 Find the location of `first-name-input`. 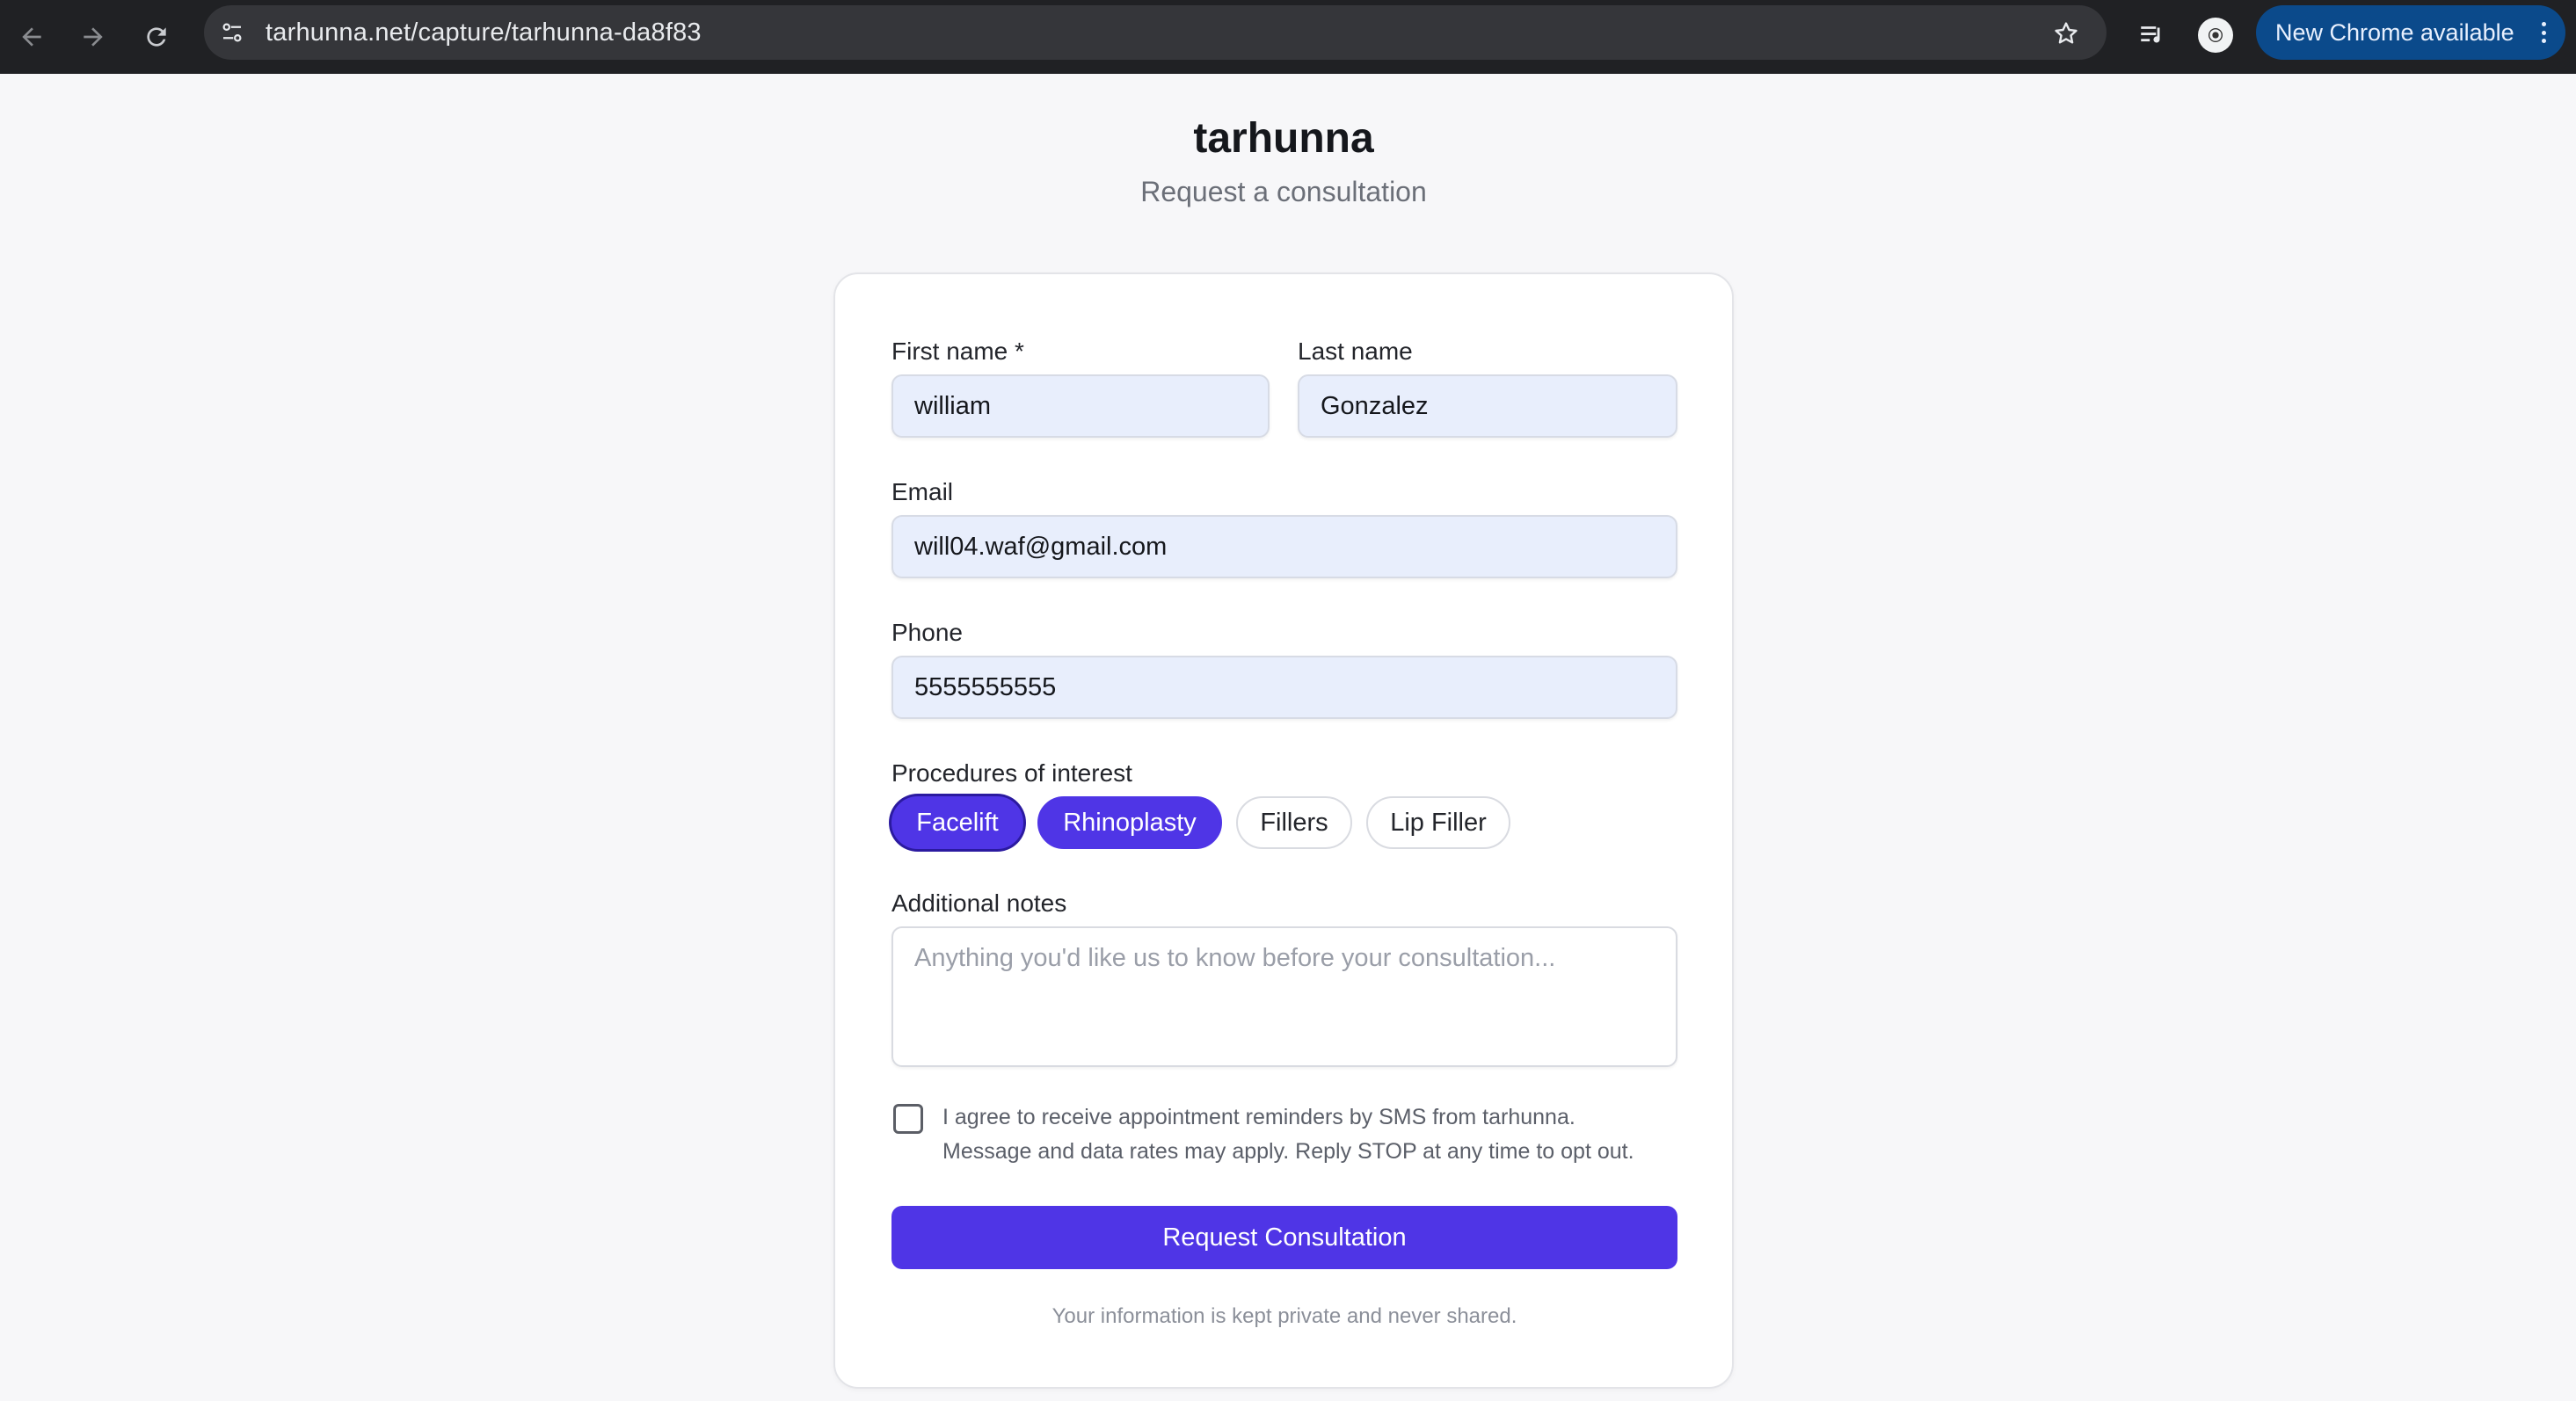

first-name-input is located at coordinates (1080, 406).